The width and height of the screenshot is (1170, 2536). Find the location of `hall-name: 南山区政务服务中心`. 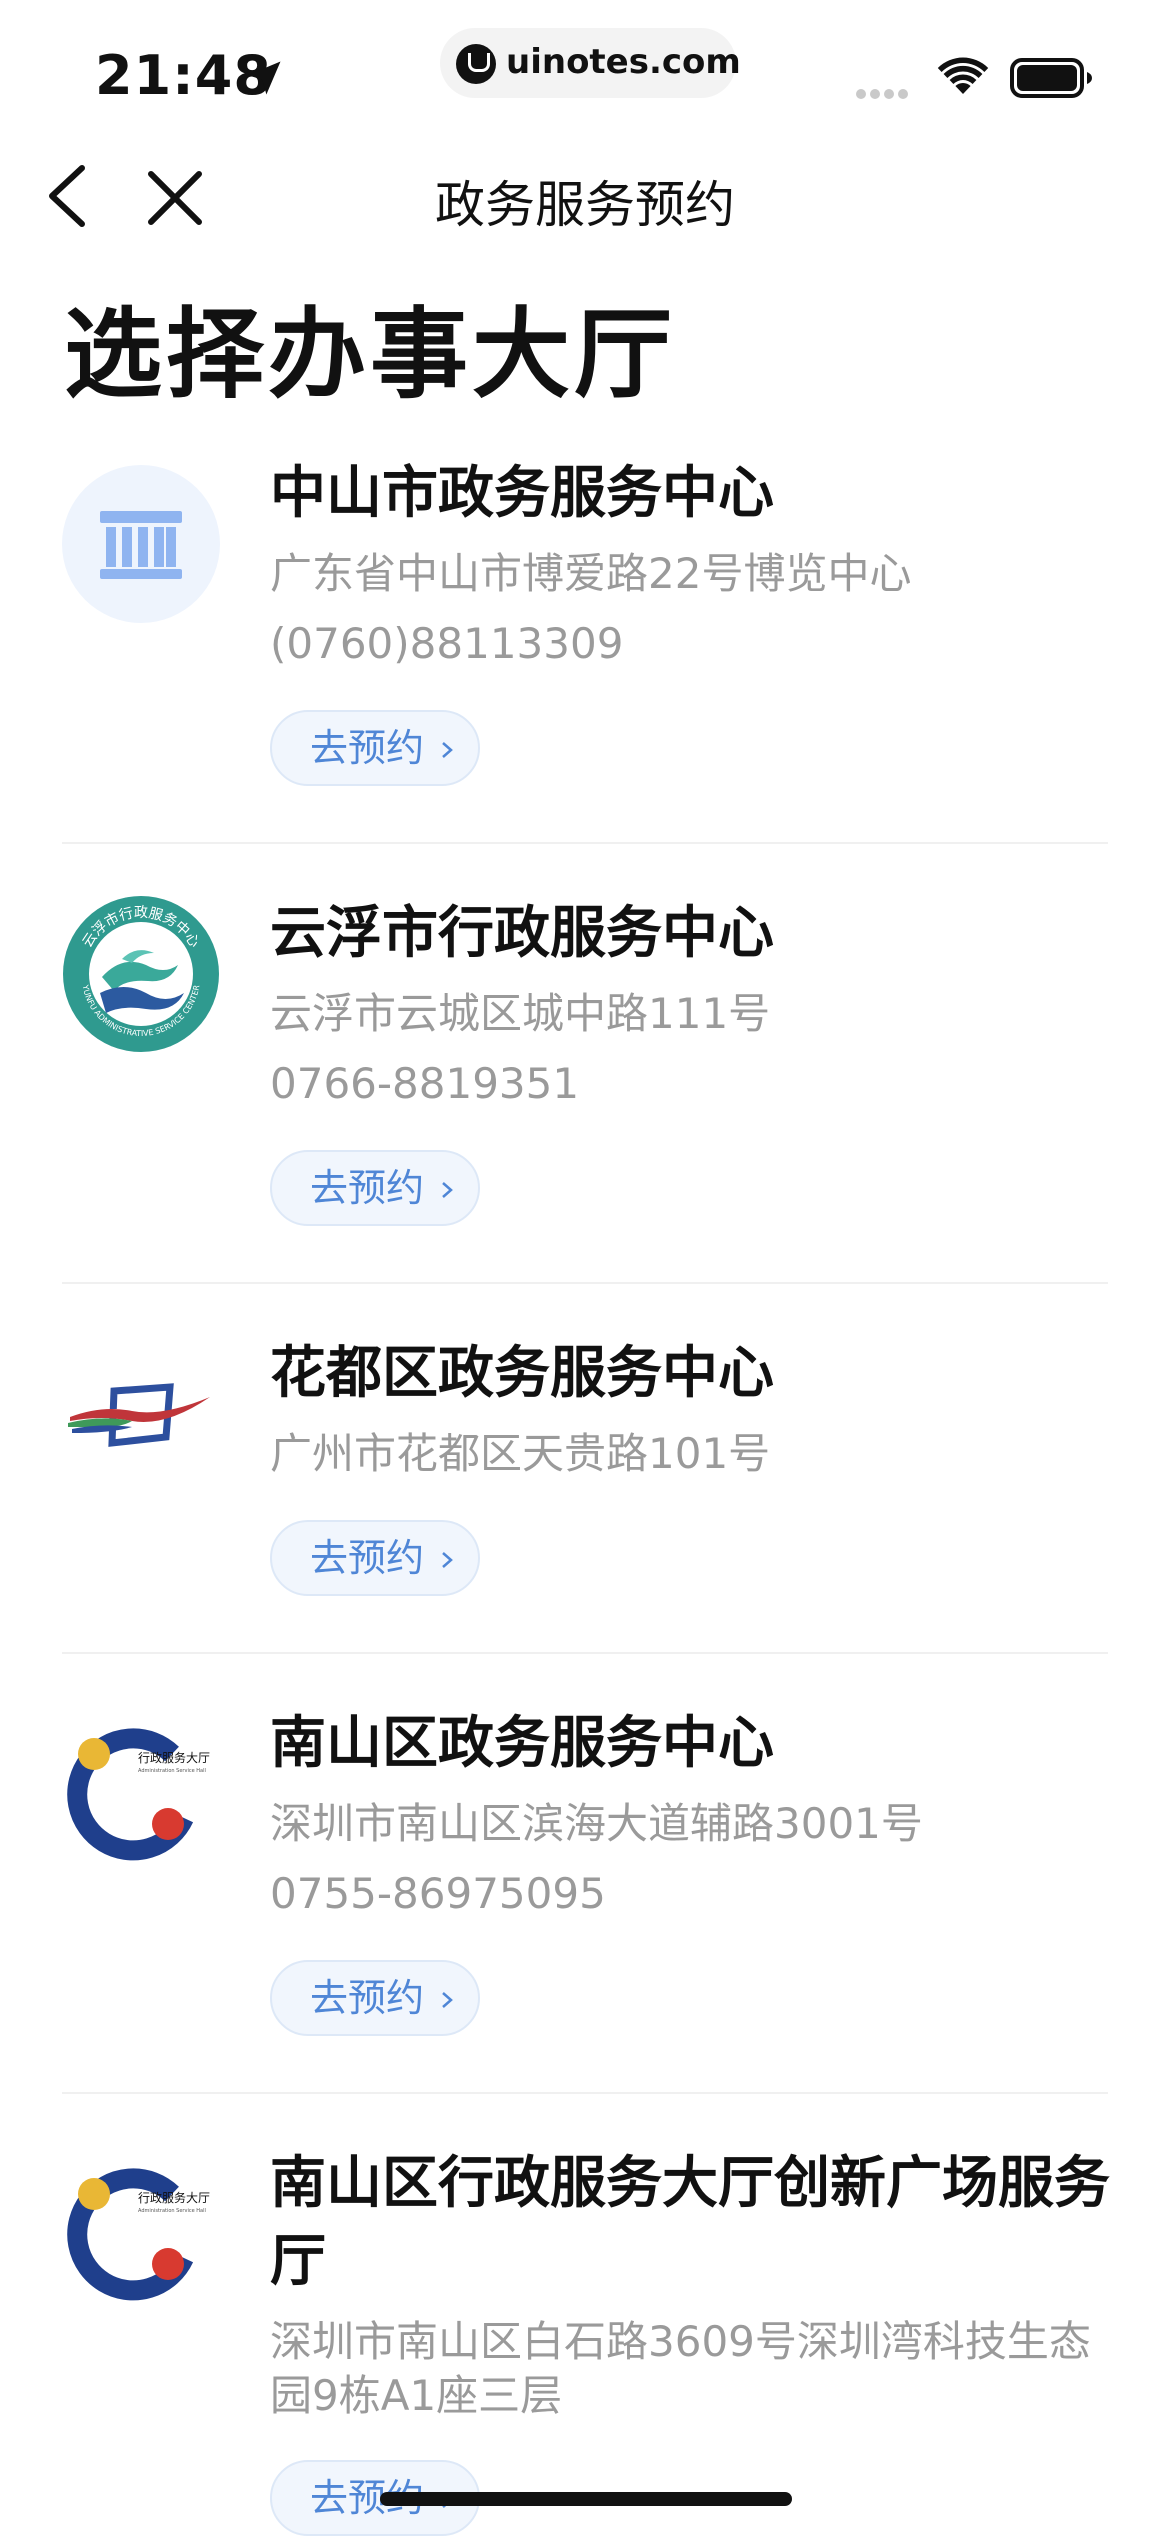

hall-name: 南山区政务服务中心 is located at coordinates (522, 1743).